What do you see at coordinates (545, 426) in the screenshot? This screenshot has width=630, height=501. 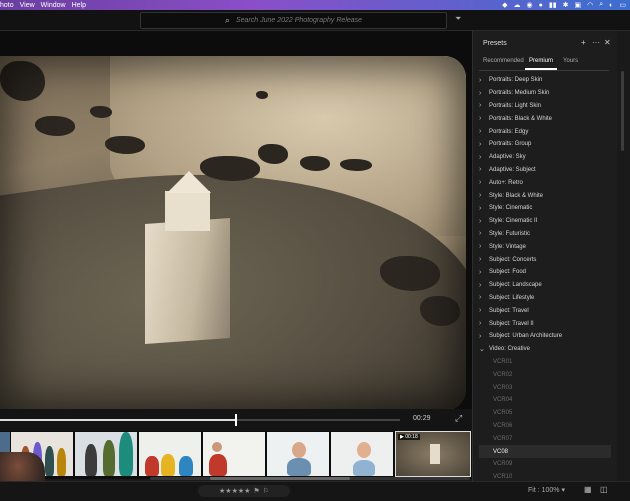 I see `preset-sub-item: VCR06` at bounding box center [545, 426].